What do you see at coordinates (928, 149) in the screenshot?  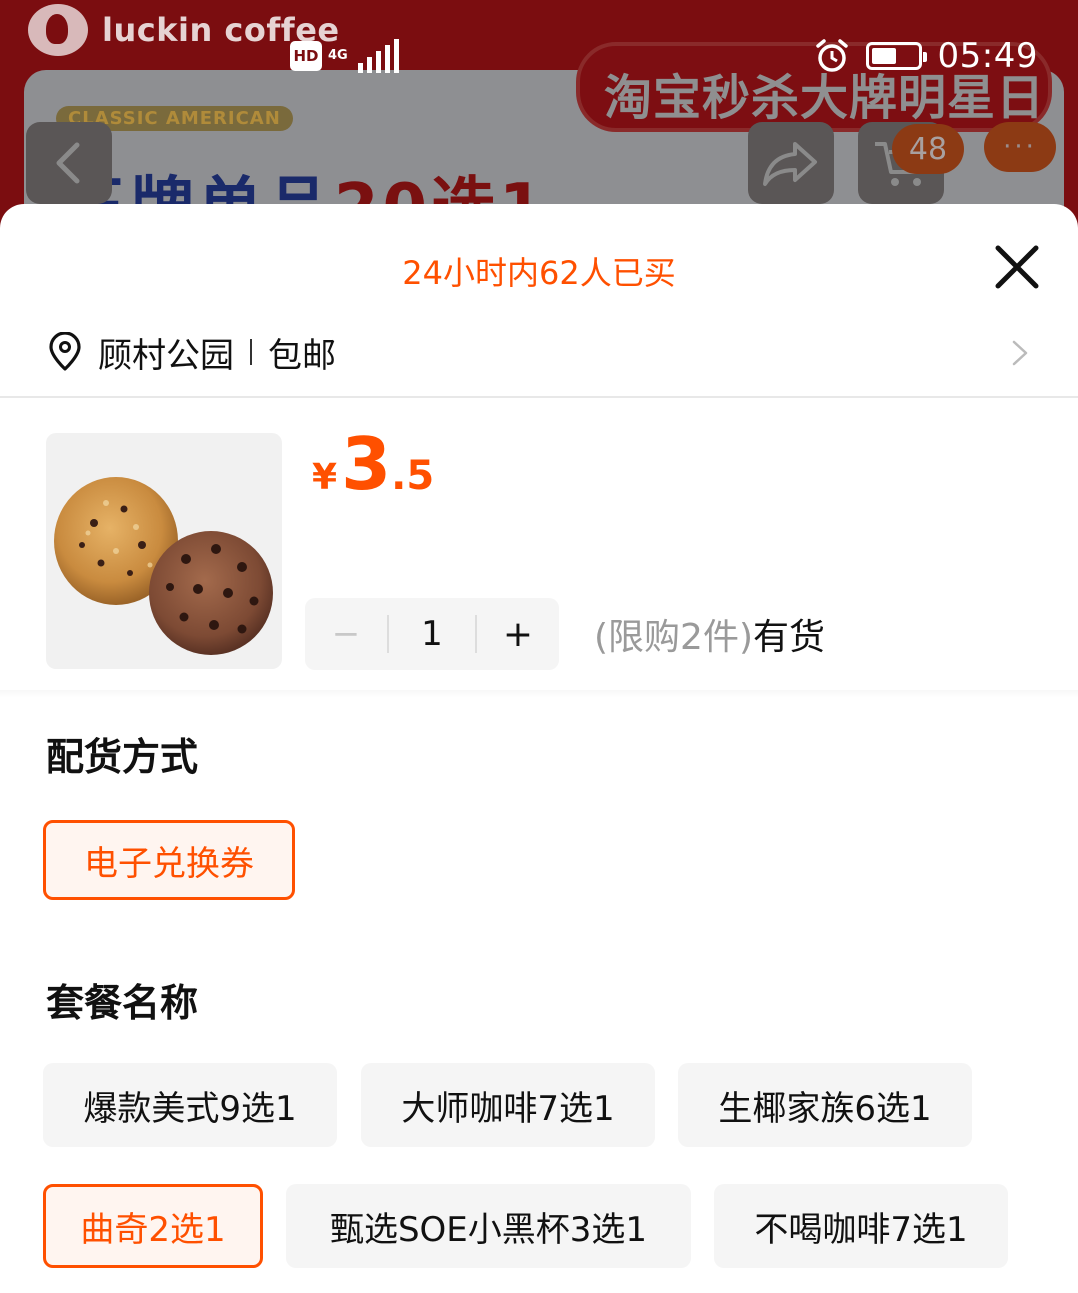 I see `cart-count-badge: 48` at bounding box center [928, 149].